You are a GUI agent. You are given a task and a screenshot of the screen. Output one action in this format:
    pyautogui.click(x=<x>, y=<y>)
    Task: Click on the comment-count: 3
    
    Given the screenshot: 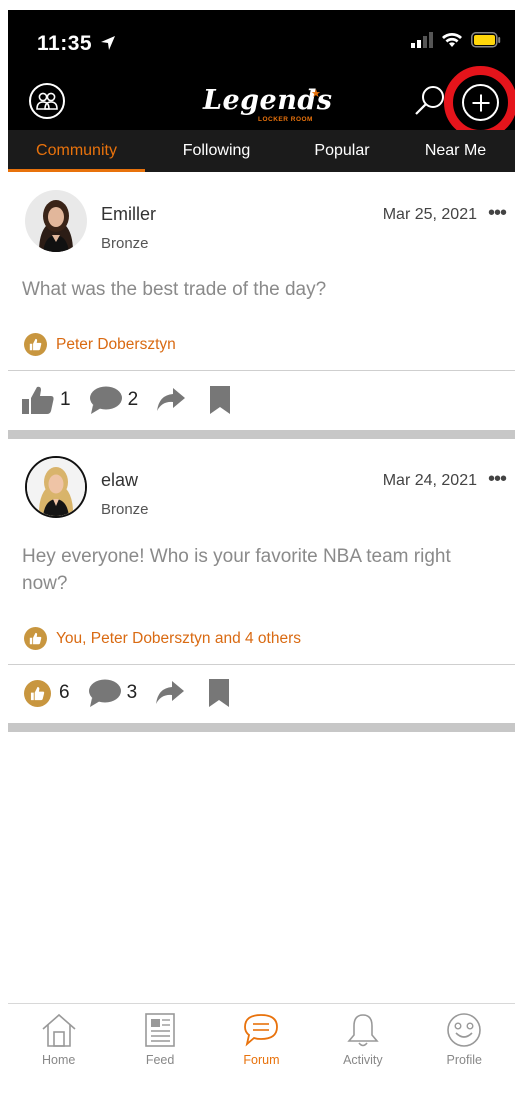 What is the action you would take?
    pyautogui.click(x=132, y=692)
    